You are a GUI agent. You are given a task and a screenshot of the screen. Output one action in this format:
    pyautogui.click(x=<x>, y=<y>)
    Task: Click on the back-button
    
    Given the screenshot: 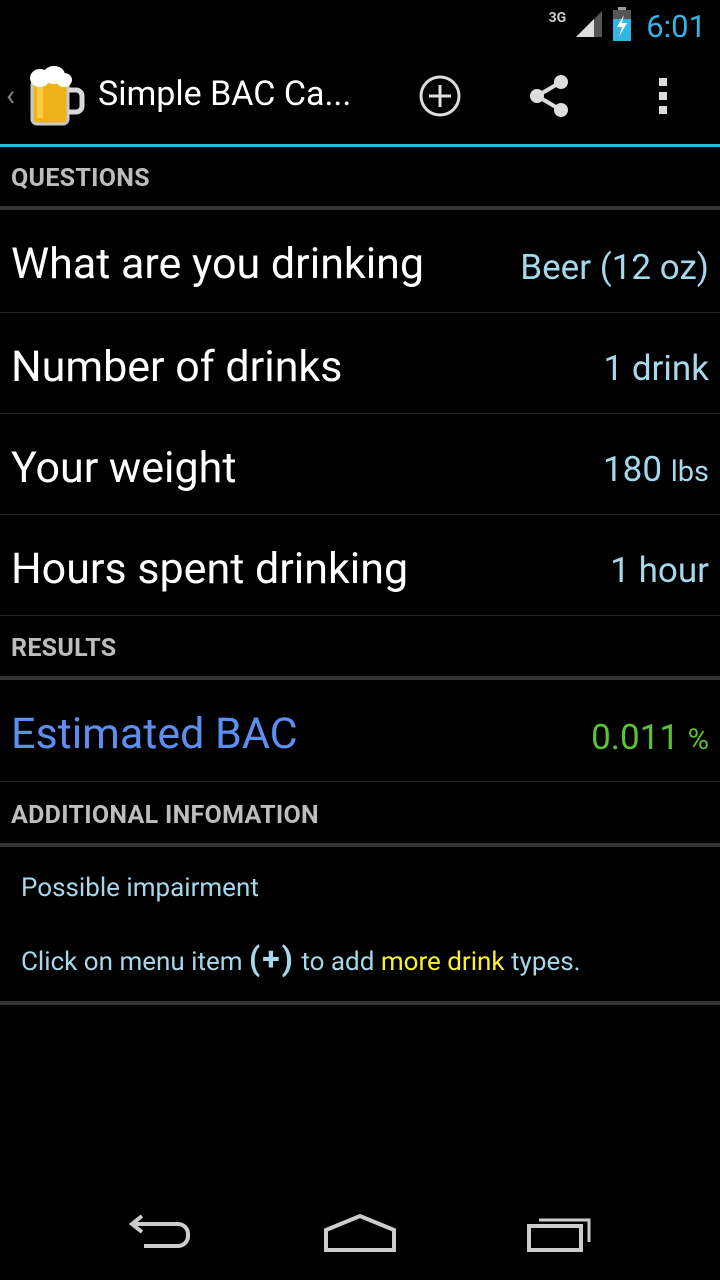 What is the action you would take?
    pyautogui.click(x=160, y=1234)
    